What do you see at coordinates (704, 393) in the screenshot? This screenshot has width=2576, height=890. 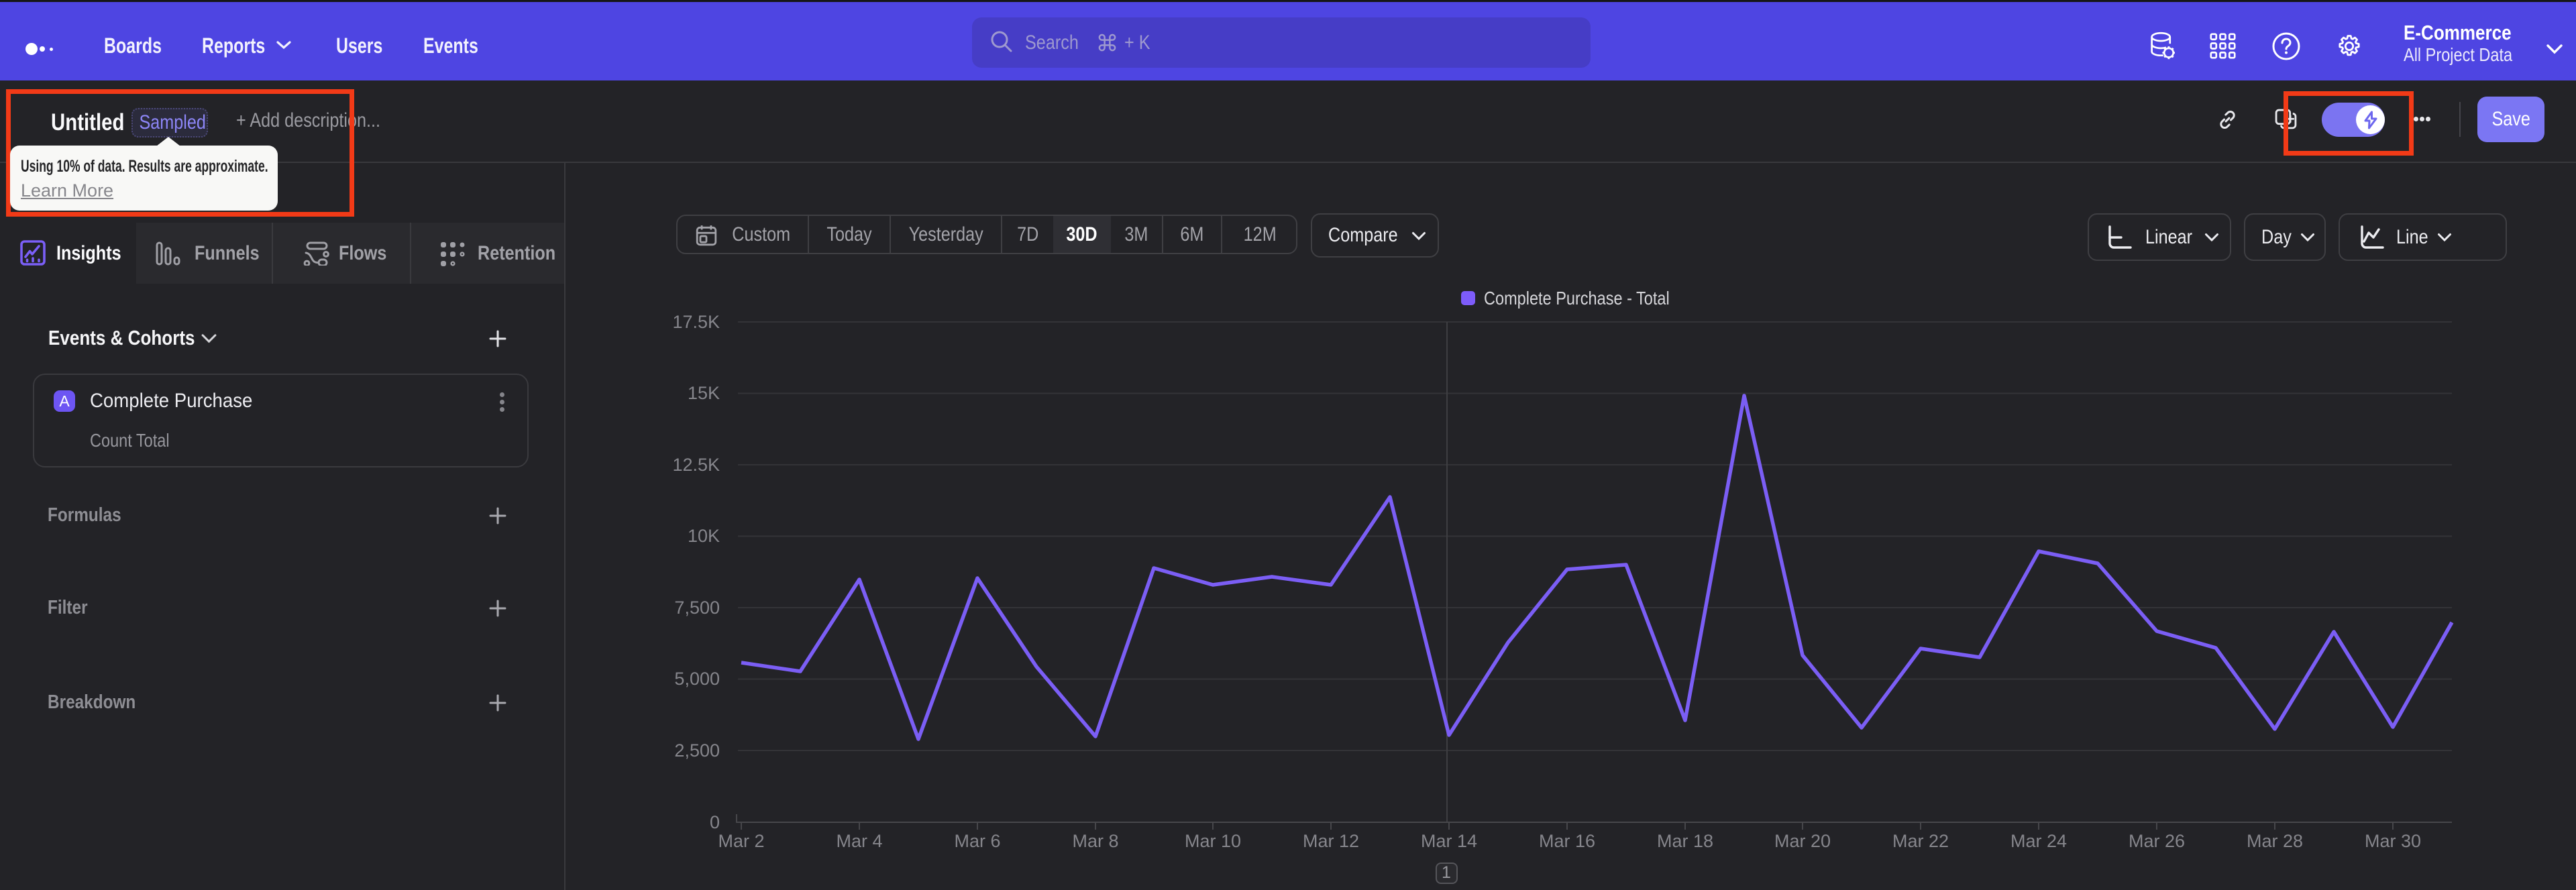 I see `svg-text: 15K` at bounding box center [704, 393].